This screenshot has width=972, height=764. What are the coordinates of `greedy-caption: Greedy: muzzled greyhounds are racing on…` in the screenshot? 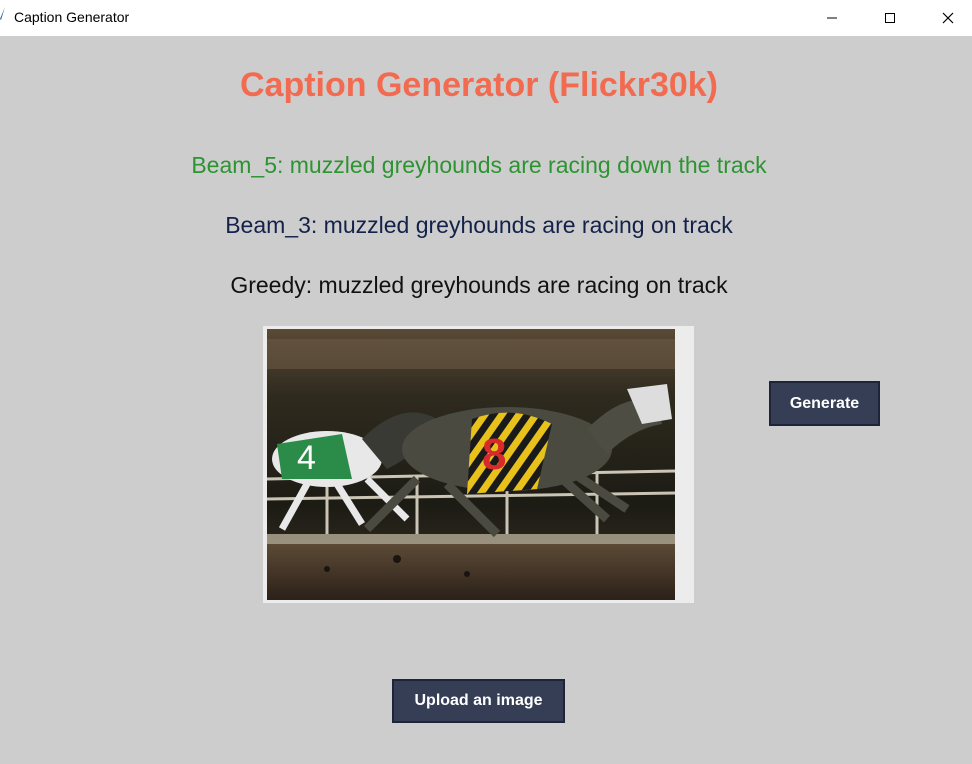 It's located at (479, 285).